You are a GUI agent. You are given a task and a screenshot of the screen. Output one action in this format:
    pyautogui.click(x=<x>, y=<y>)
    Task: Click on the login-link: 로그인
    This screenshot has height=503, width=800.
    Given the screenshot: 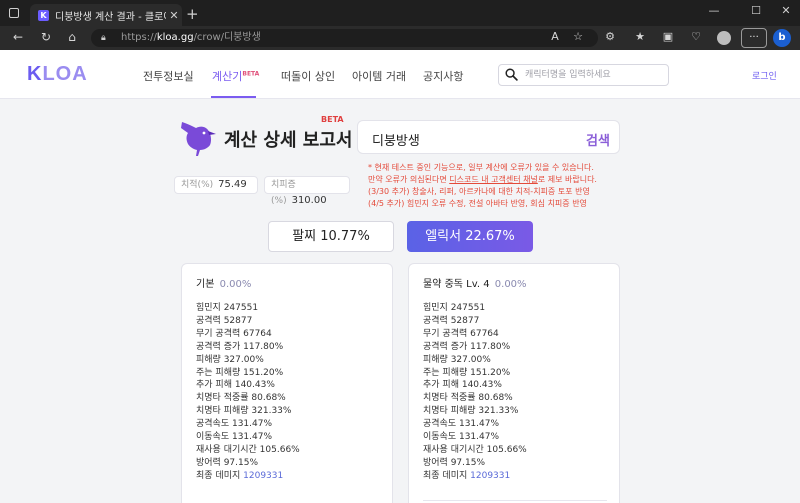 What is the action you would take?
    pyautogui.click(x=764, y=75)
    